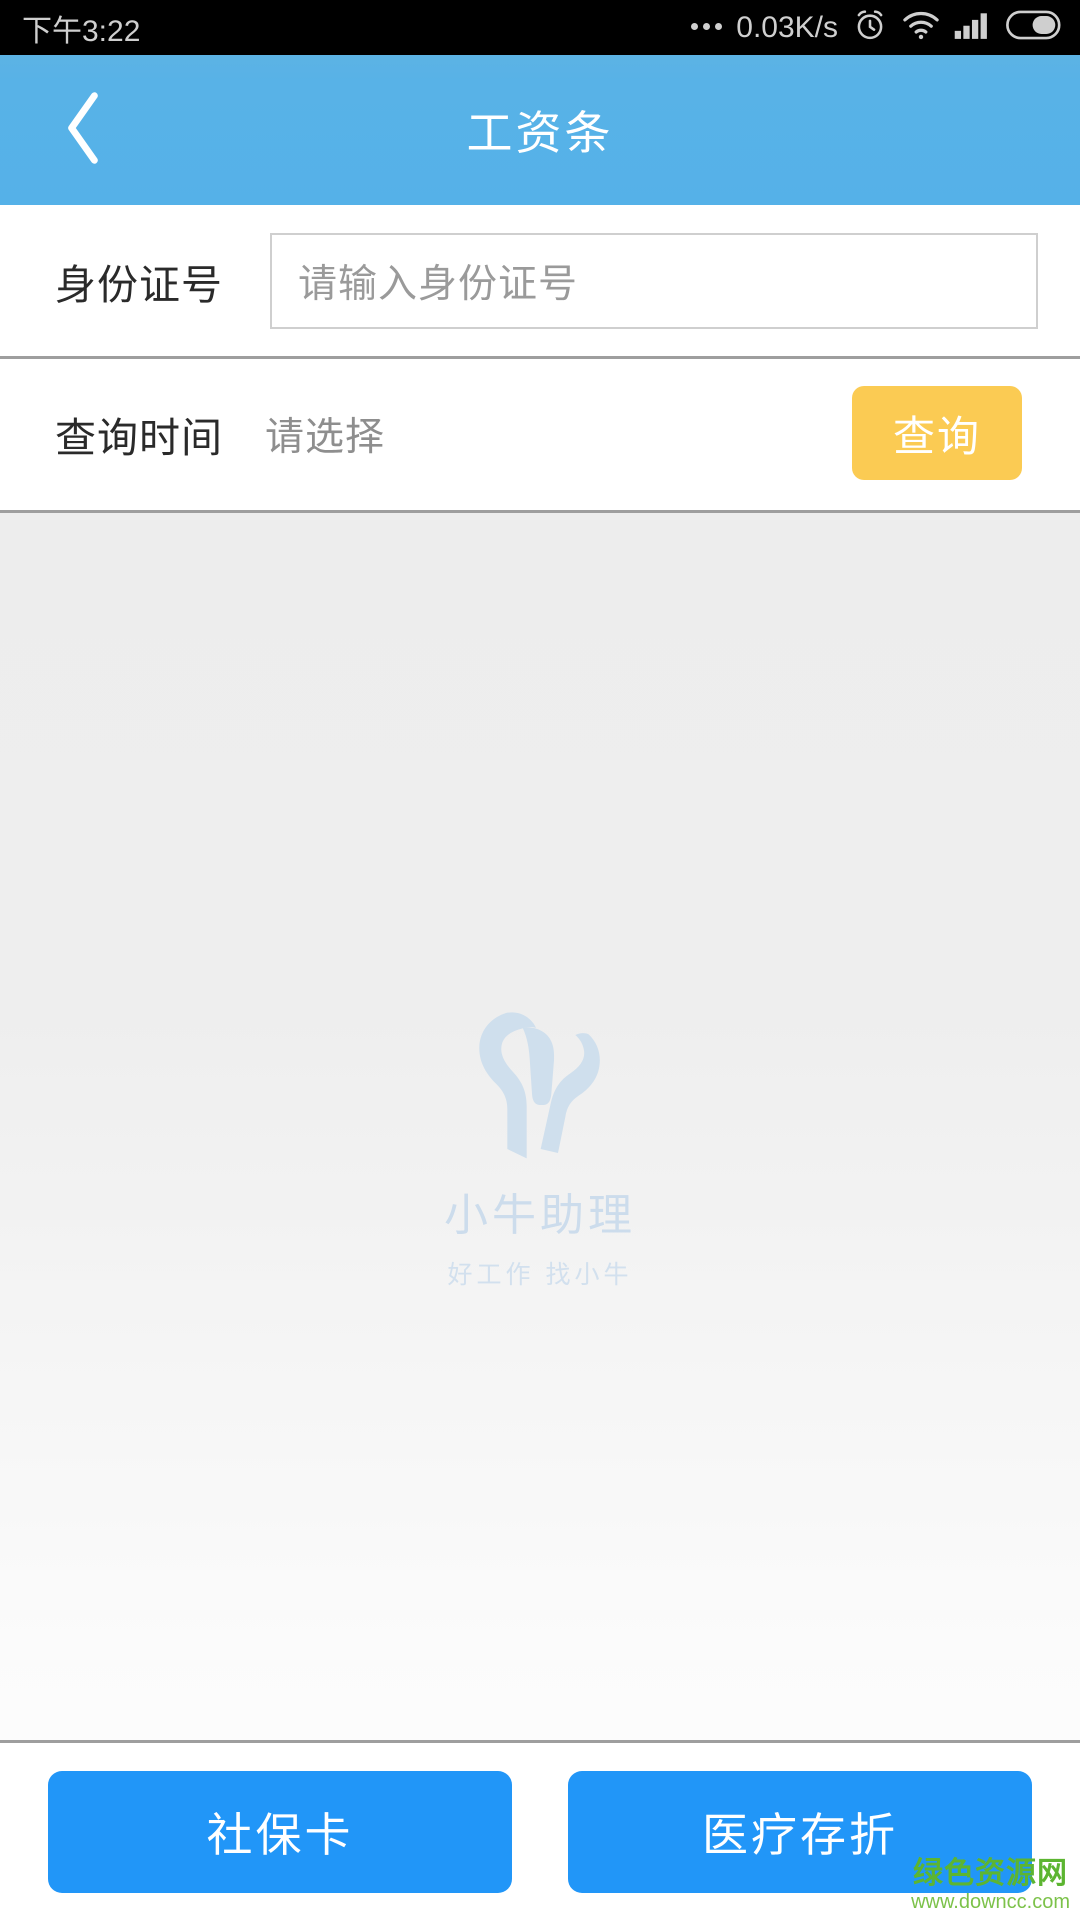 This screenshot has height=1920, width=1080. What do you see at coordinates (1034, 27) in the screenshot?
I see `battery-icon` at bounding box center [1034, 27].